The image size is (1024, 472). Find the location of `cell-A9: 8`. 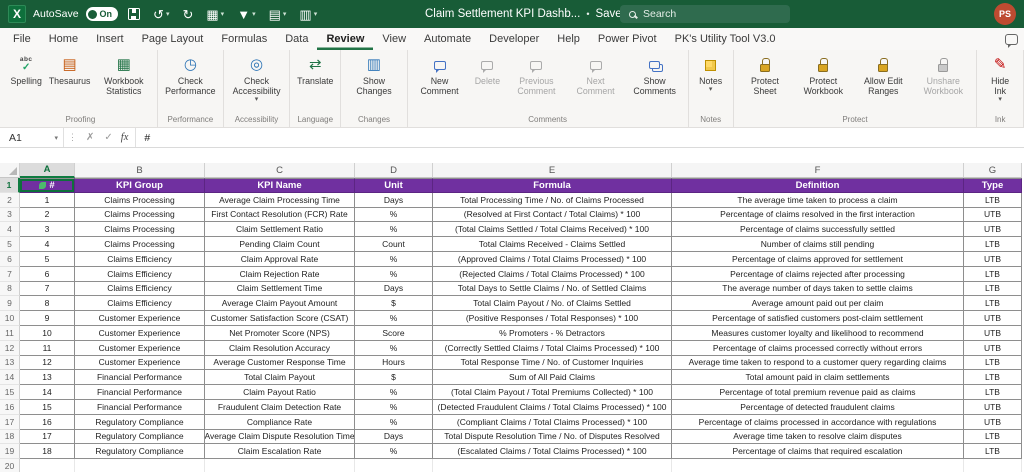

cell-A9: 8 is located at coordinates (47, 304).